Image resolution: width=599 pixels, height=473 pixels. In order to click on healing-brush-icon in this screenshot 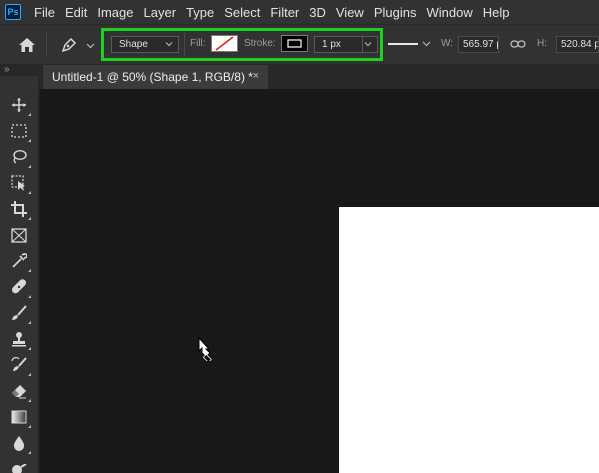, I will do `click(20, 288)`.